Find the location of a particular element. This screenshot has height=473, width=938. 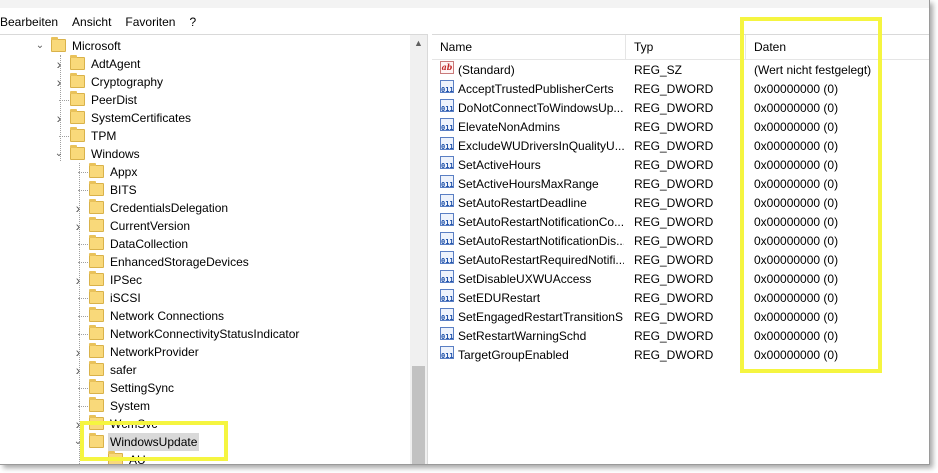

tree-node: PeerDist is located at coordinates (205, 100).